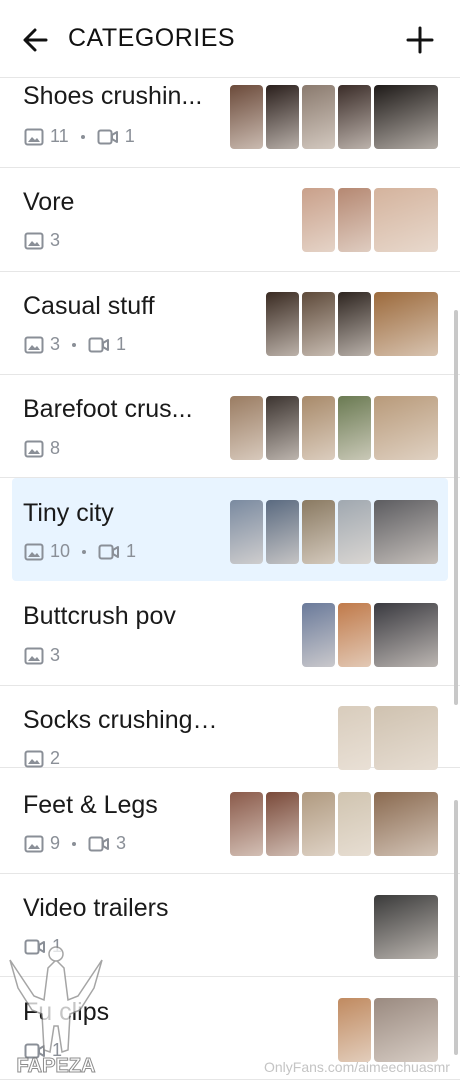 Image resolution: width=460 pixels, height=1080 pixels. Describe the element at coordinates (456, 927) in the screenshot. I see `scrollbar-secondary` at that location.